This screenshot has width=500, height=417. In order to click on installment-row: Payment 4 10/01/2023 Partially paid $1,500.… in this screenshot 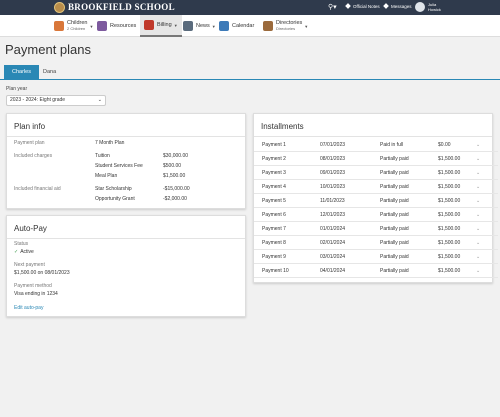, I will do `click(376, 187)`.